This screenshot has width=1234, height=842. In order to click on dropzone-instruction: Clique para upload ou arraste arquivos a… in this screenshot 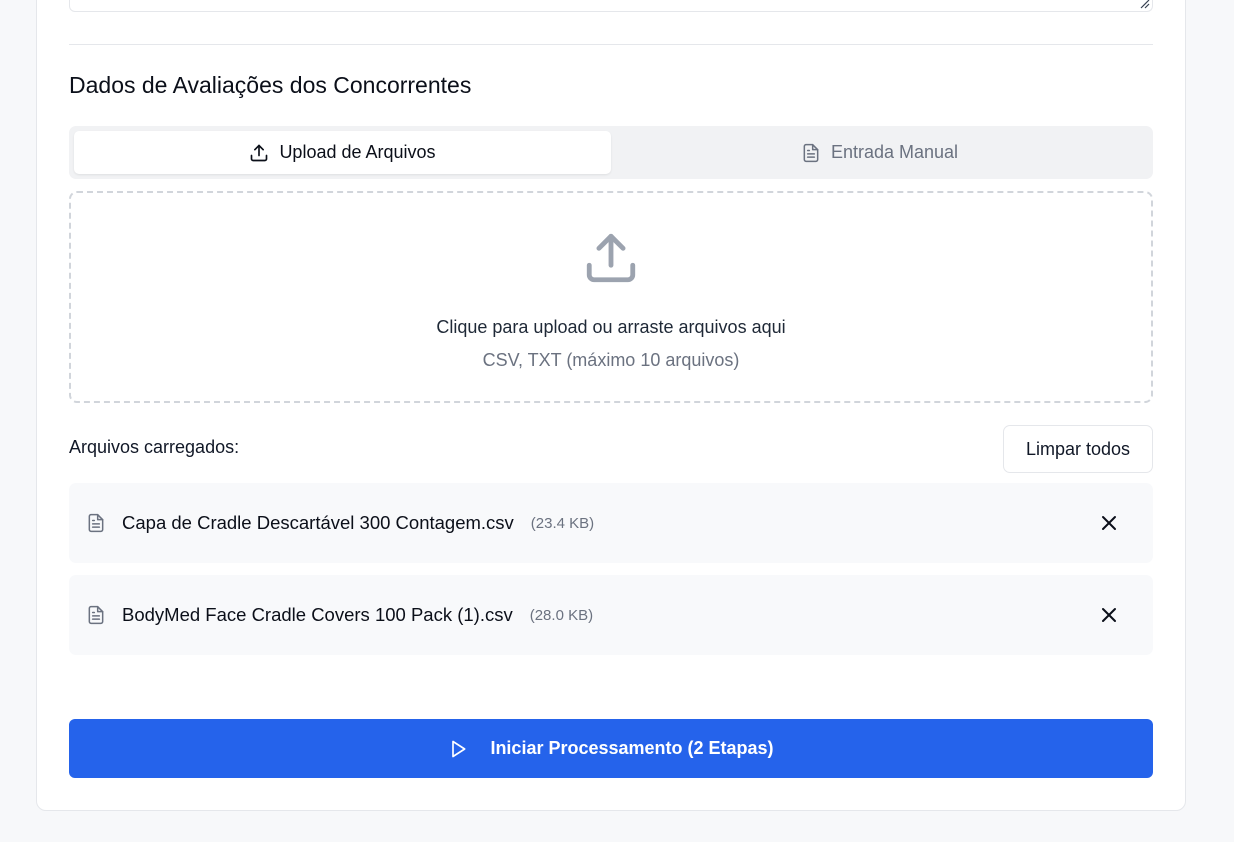, I will do `click(611, 327)`.